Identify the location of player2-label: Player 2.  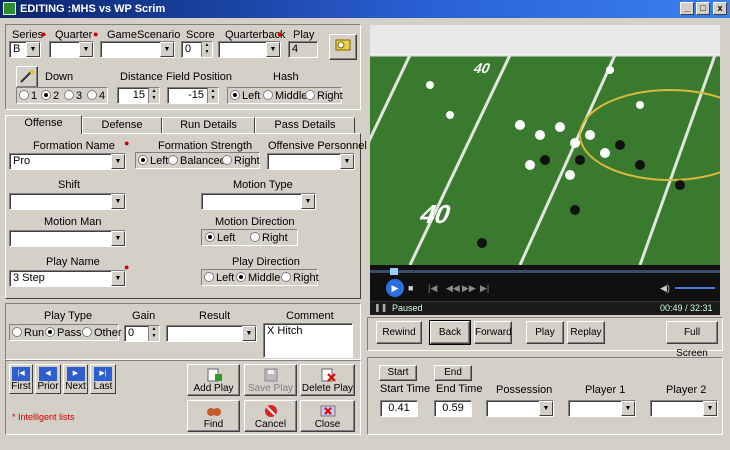
(686, 390).